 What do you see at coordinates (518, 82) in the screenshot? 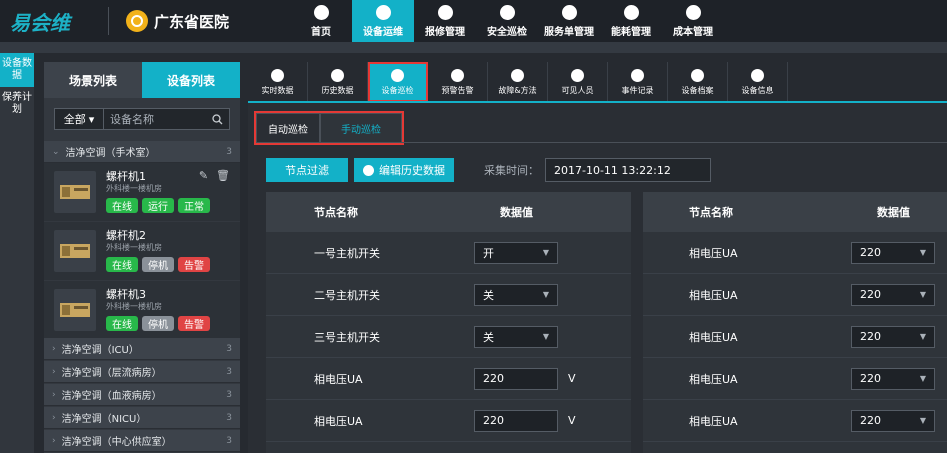
I see `tab-faults: 故障&方法` at bounding box center [518, 82].